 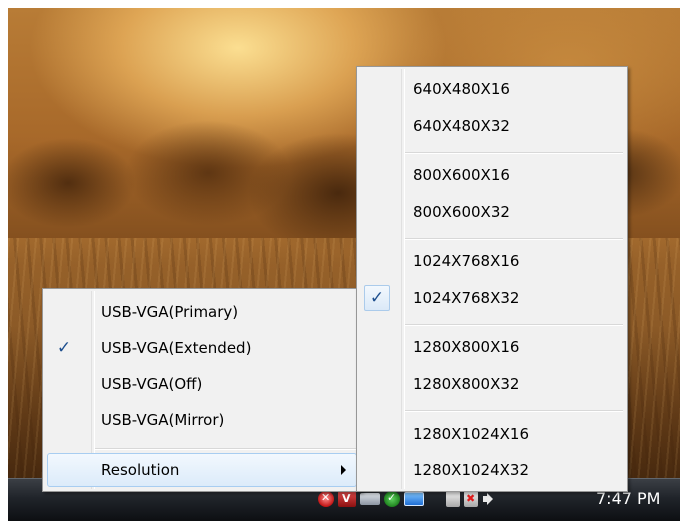 I want to click on menu-item-1024x768x32: ✓ 1024X768X32, so click(x=492, y=298).